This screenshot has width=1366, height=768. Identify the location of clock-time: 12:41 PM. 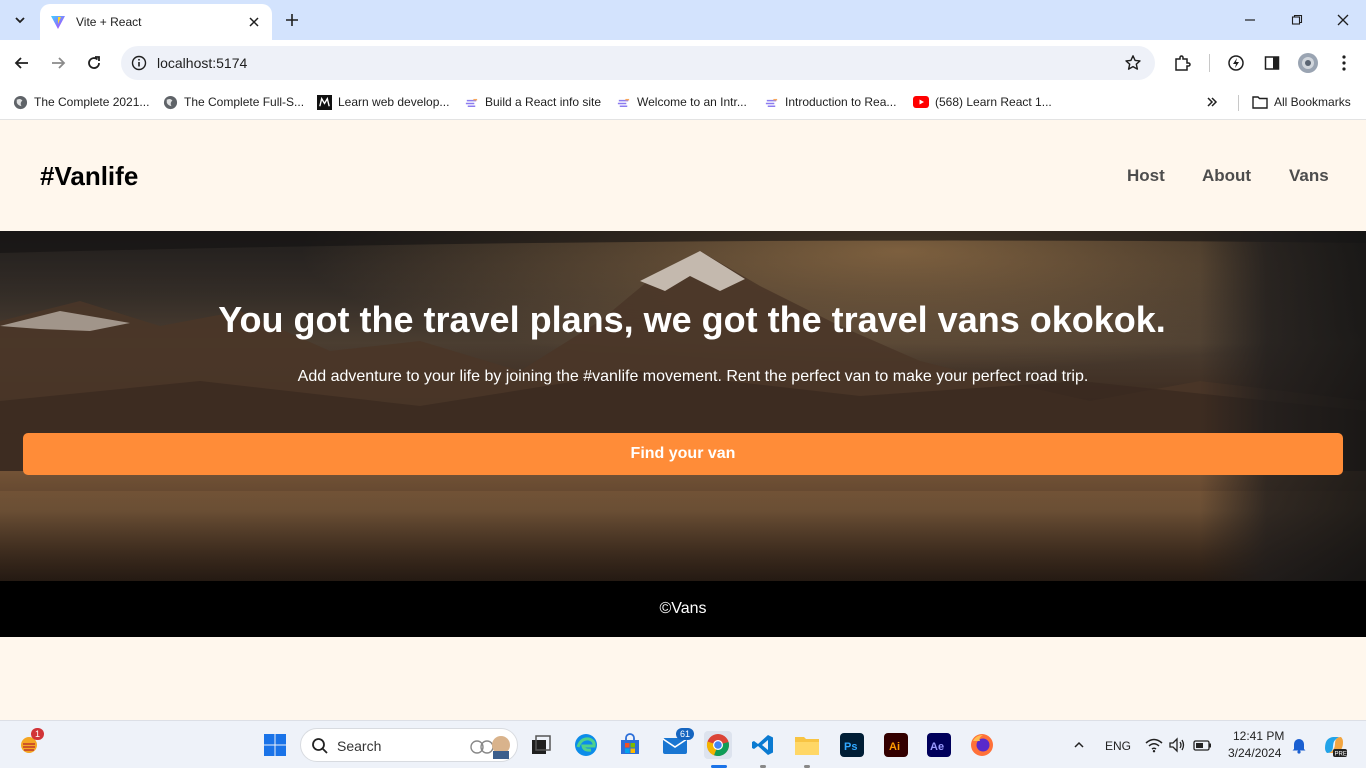
(1258, 736).